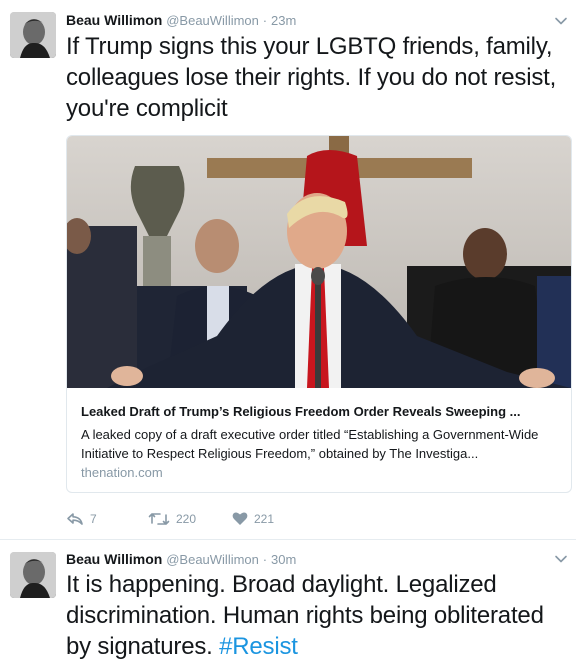  Describe the element at coordinates (283, 559) in the screenshot. I see `timestamp: 30m` at that location.